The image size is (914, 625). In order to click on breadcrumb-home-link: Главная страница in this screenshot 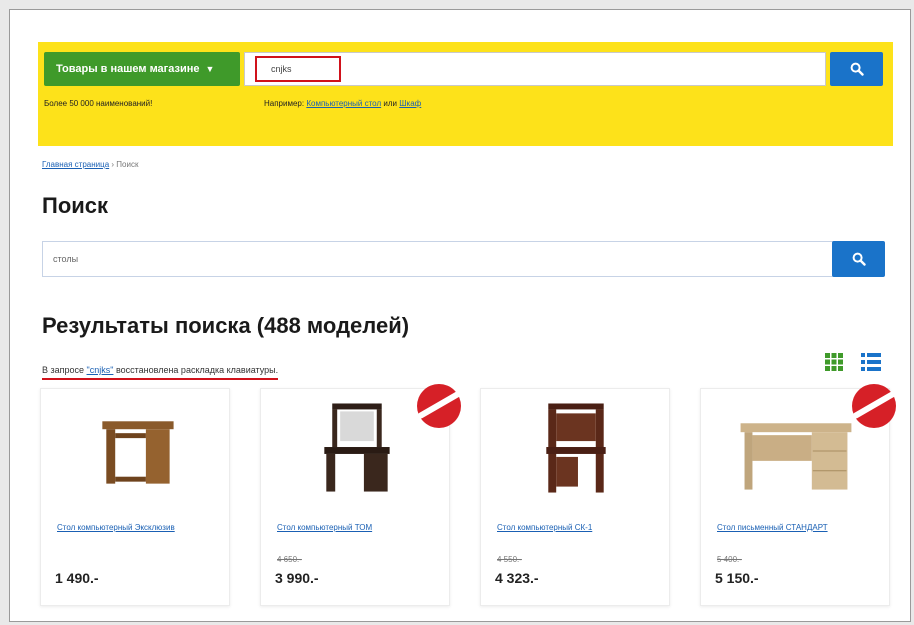, I will do `click(75, 164)`.